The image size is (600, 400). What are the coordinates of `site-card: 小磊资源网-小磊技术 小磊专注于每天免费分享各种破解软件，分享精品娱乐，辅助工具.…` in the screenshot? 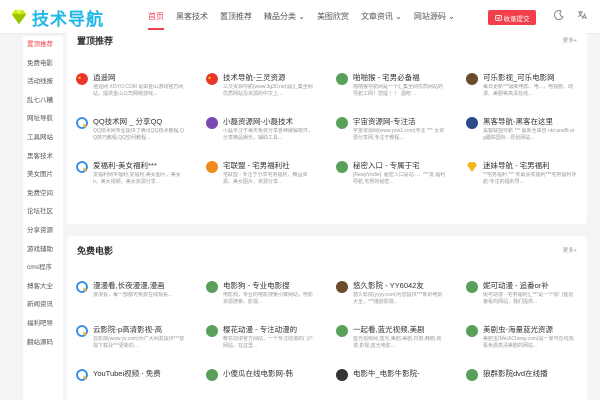 It's located at (262, 132).